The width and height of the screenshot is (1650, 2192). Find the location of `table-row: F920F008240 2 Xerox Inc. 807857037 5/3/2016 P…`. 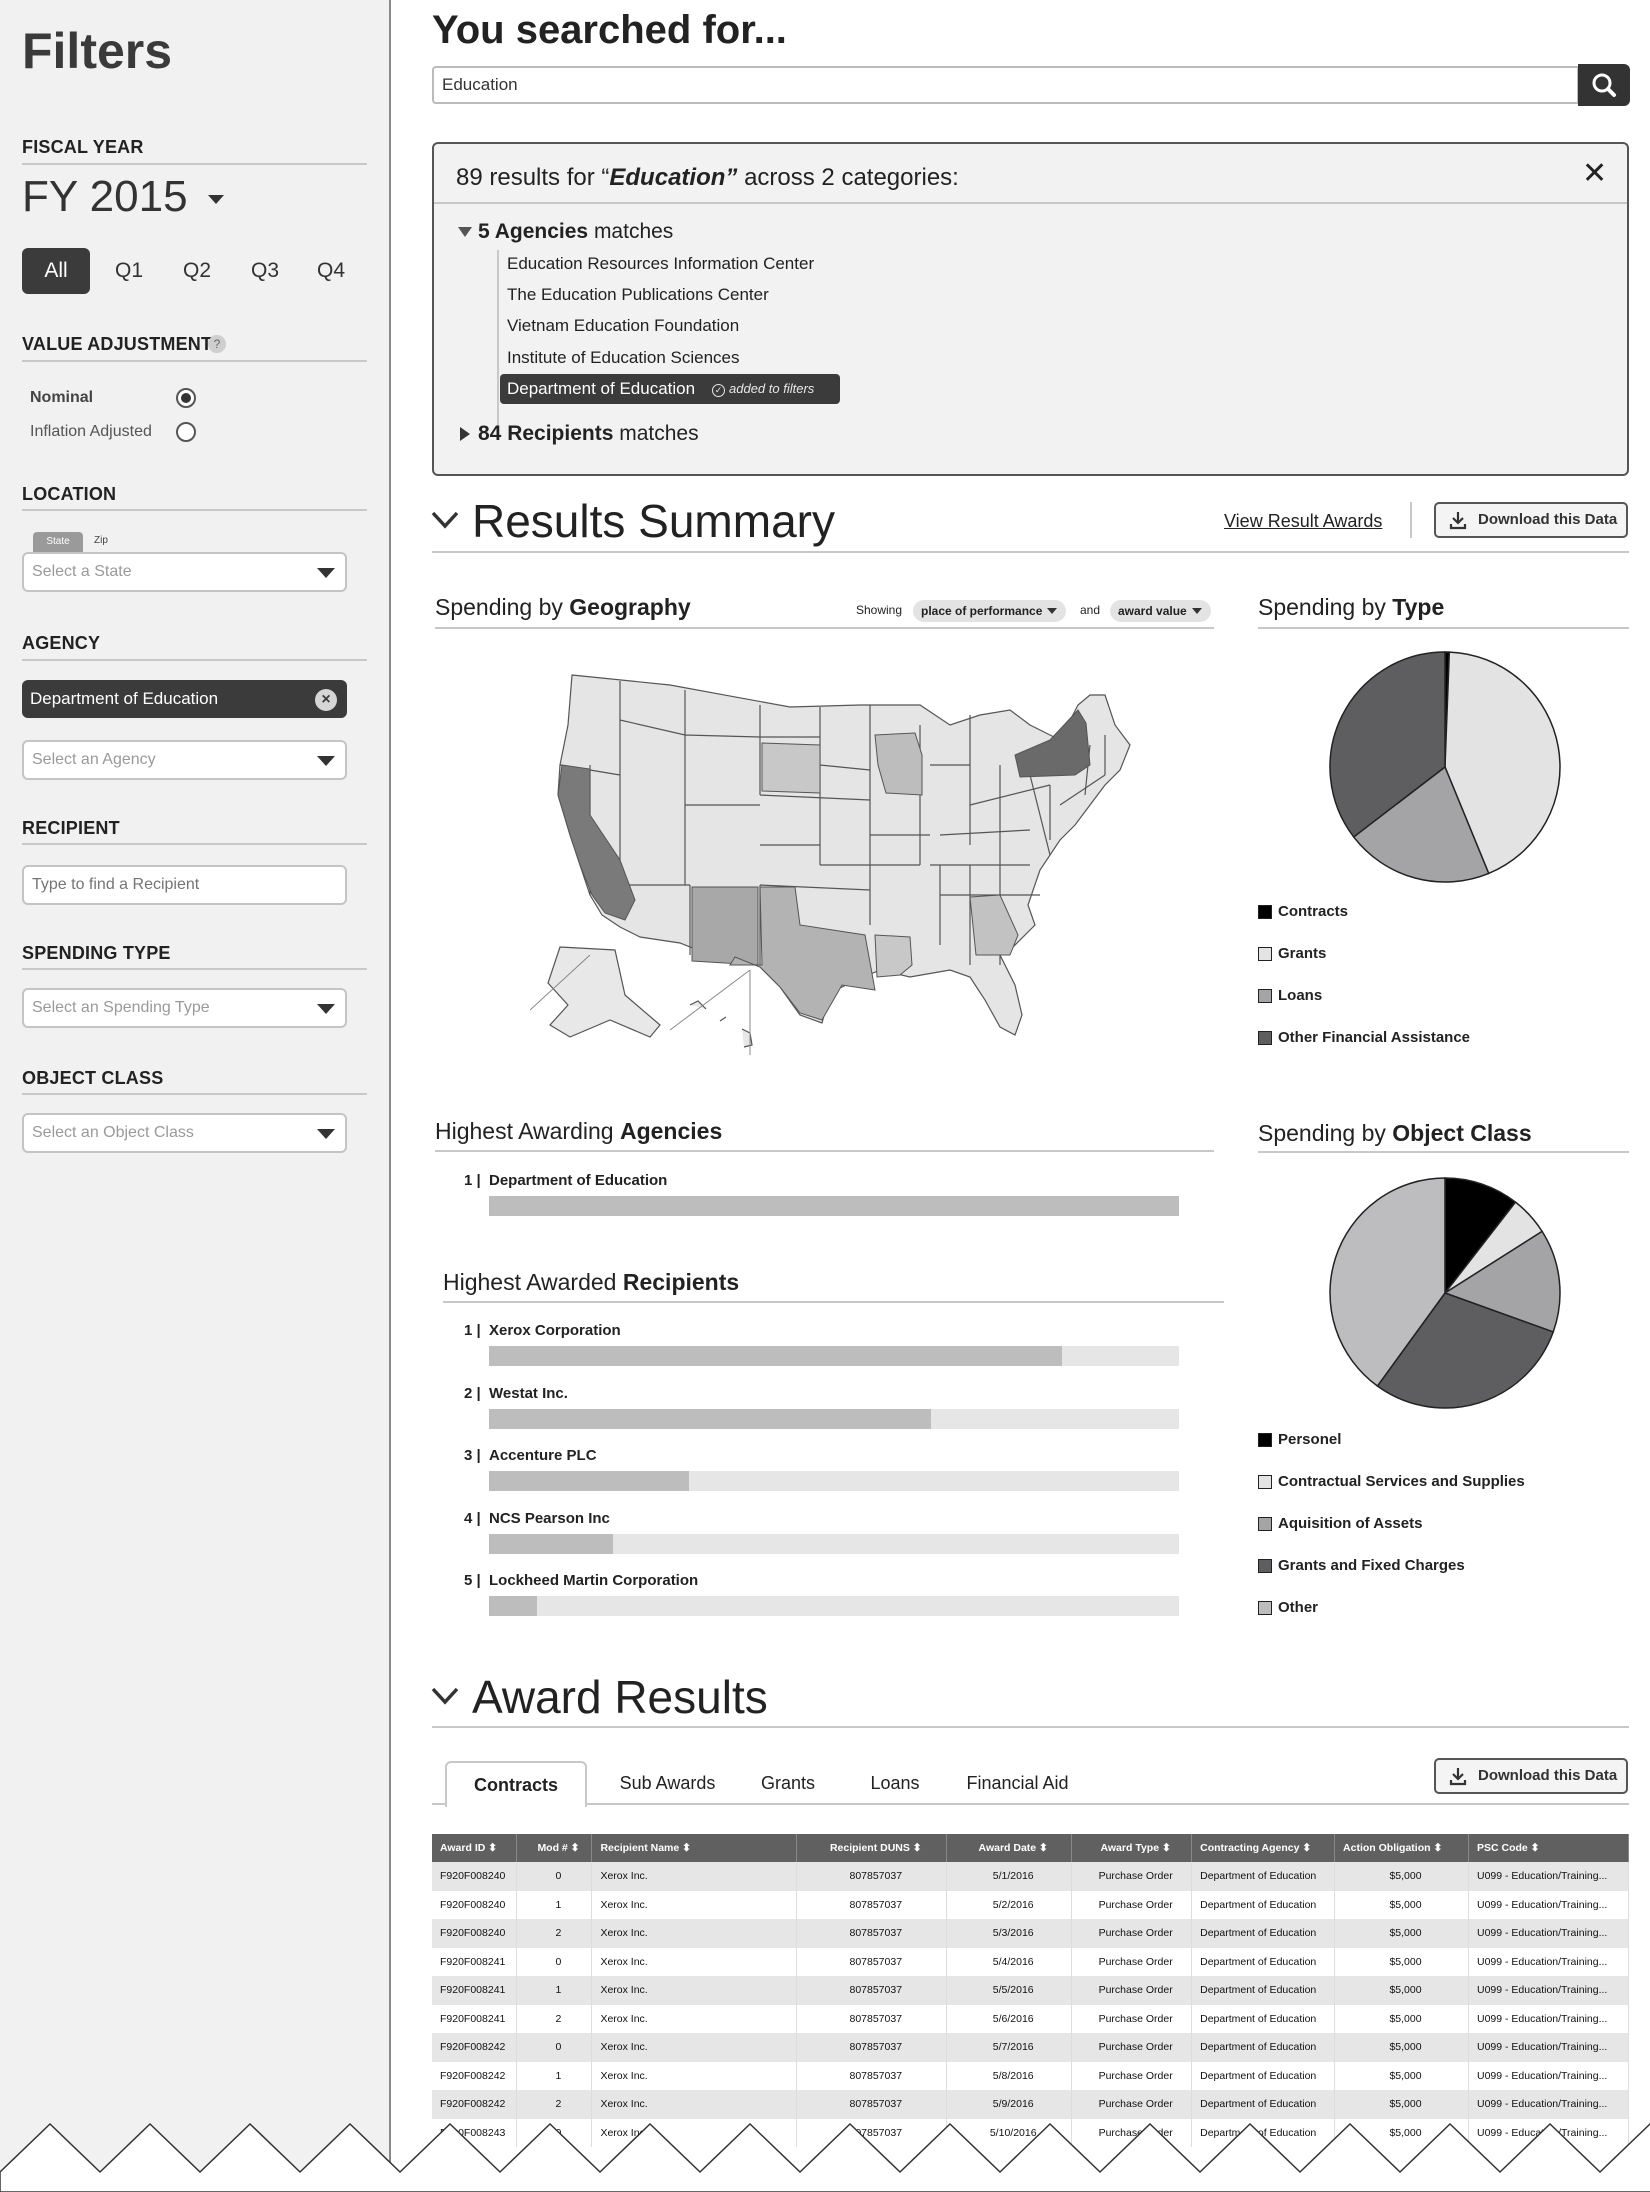

table-row: F920F008240 2 Xerox Inc. 807857037 5/3/2016 P… is located at coordinates (1031, 1933).